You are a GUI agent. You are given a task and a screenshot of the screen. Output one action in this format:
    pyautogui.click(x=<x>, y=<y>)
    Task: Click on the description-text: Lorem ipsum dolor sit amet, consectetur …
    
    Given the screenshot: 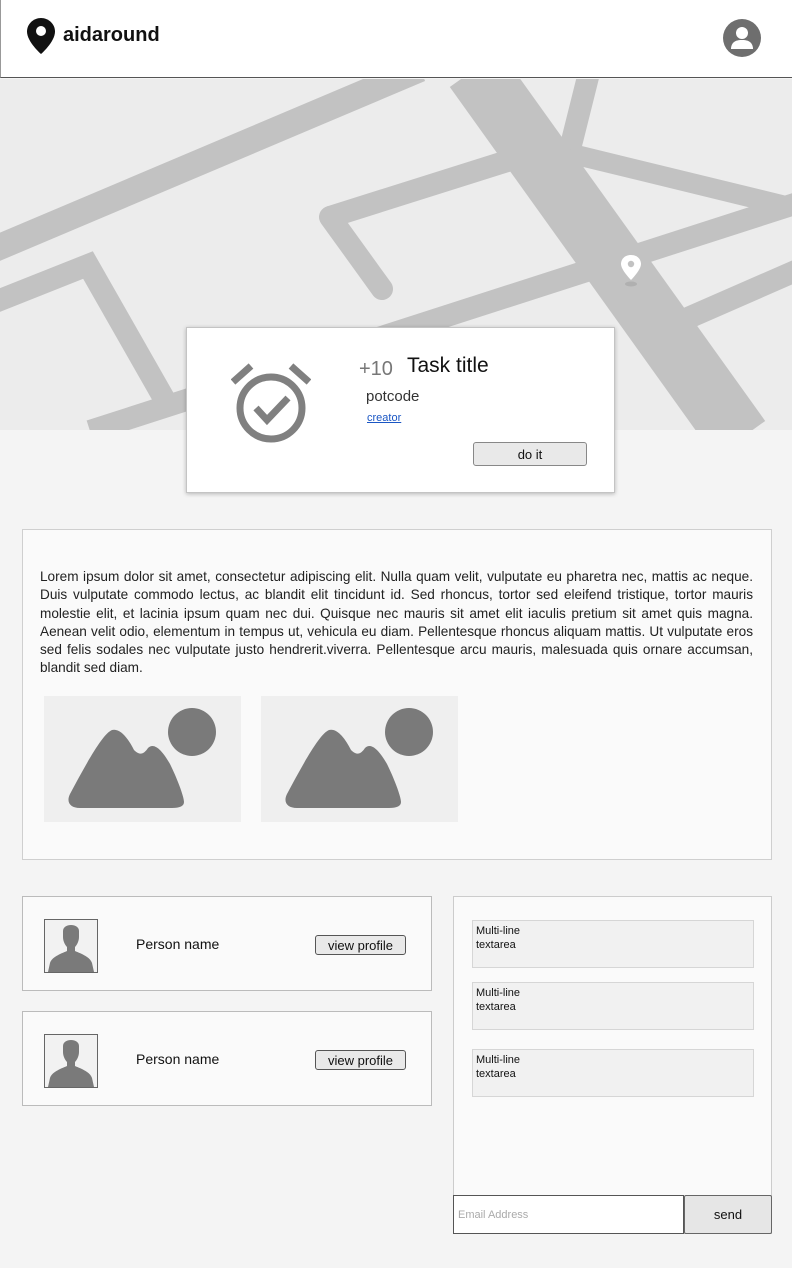 What is the action you would take?
    pyautogui.click(x=396, y=622)
    